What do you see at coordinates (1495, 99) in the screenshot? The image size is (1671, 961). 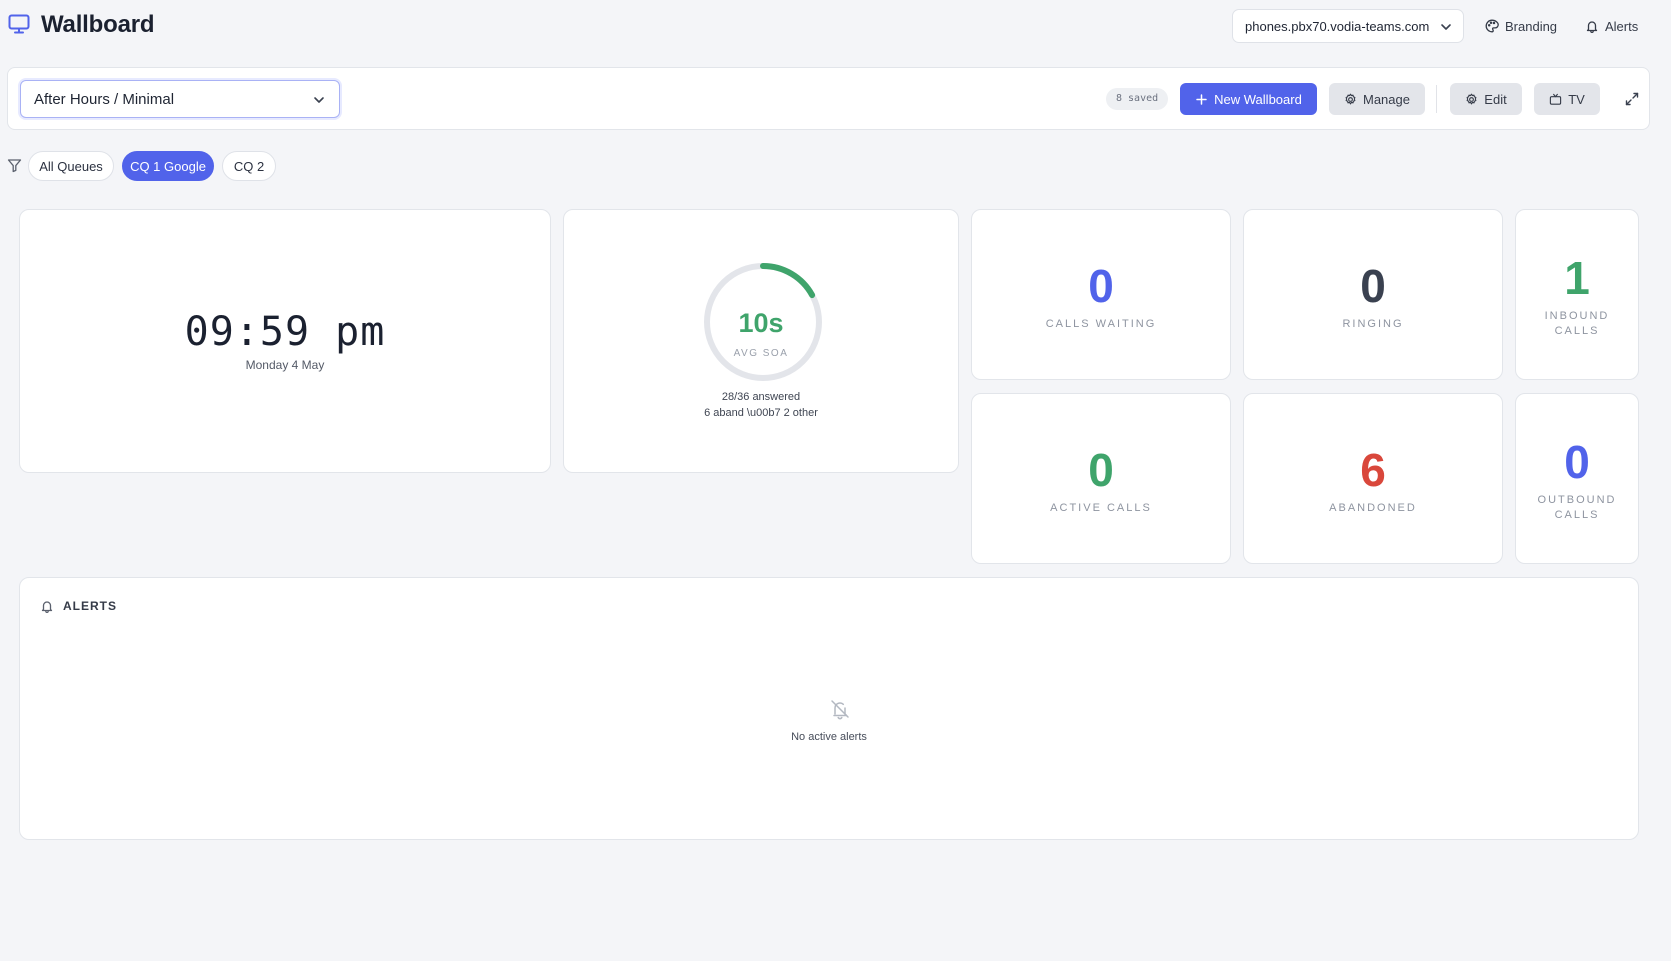 I see `edit-label: Edit` at bounding box center [1495, 99].